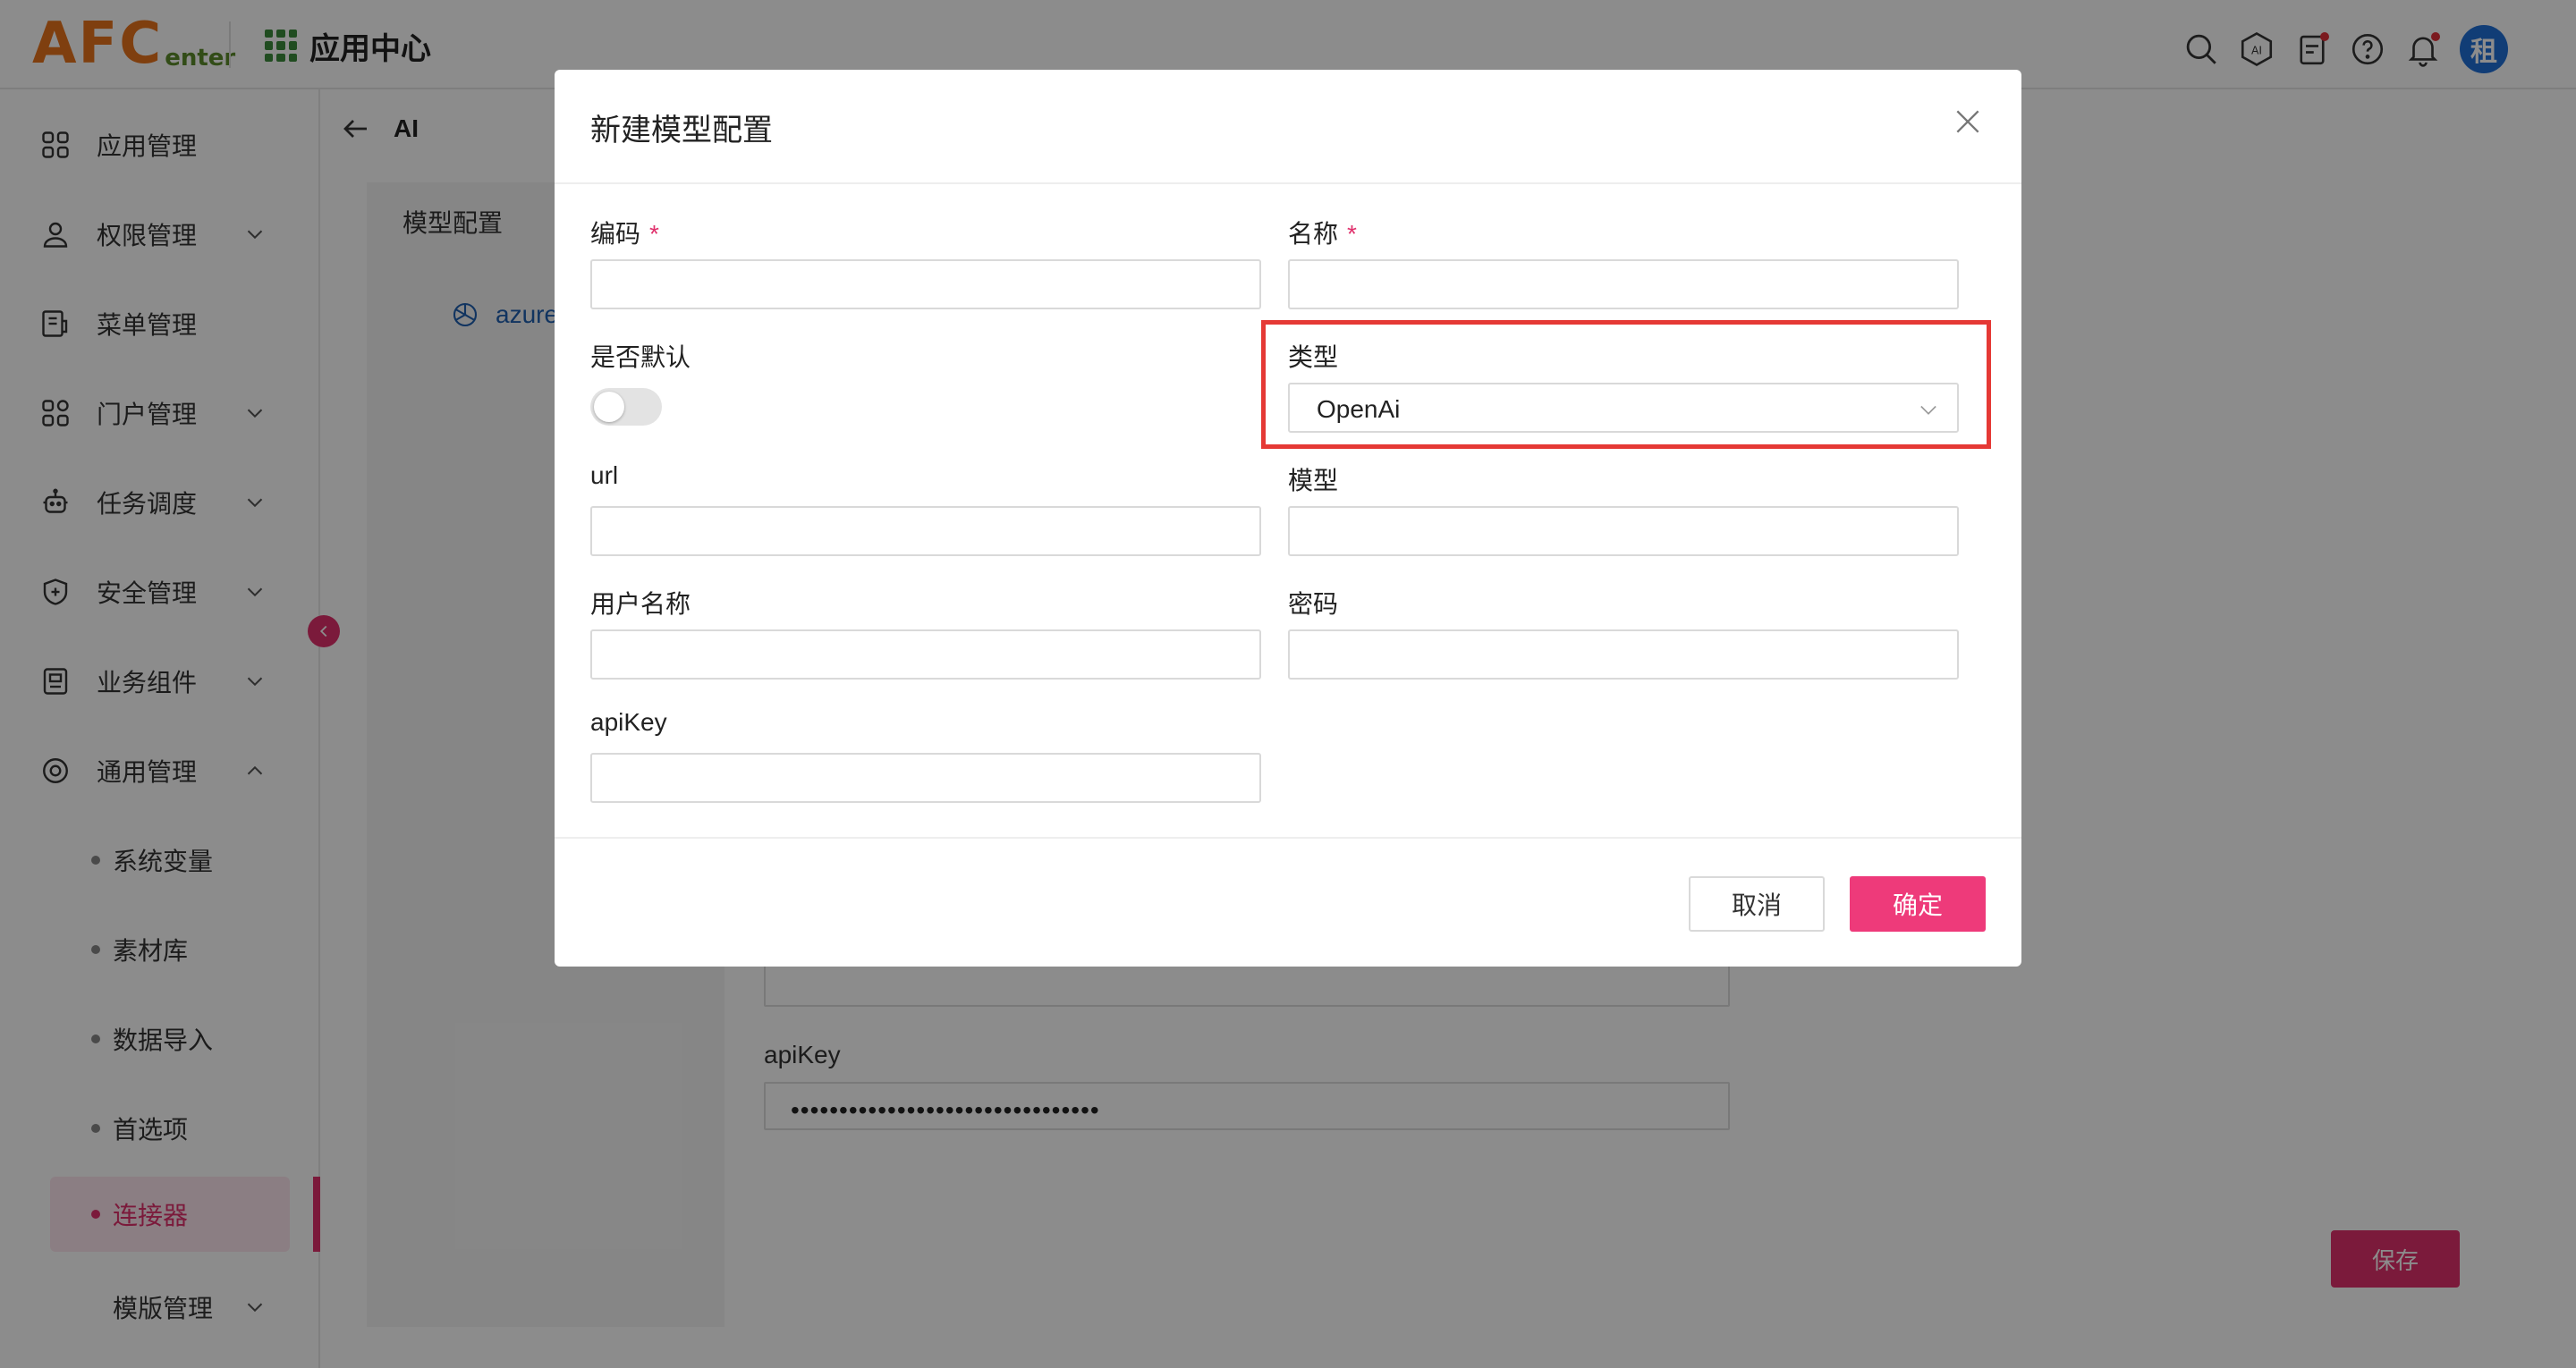 The image size is (2576, 1368). What do you see at coordinates (681, 131) in the screenshot?
I see `dialog-title: 新建模型配置` at bounding box center [681, 131].